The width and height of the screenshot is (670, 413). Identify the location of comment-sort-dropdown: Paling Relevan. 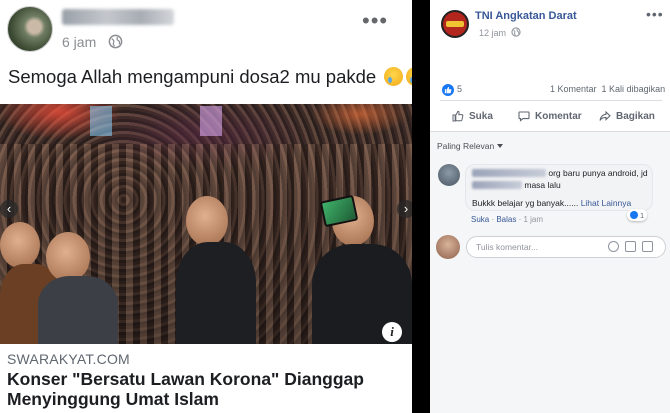
(470, 146).